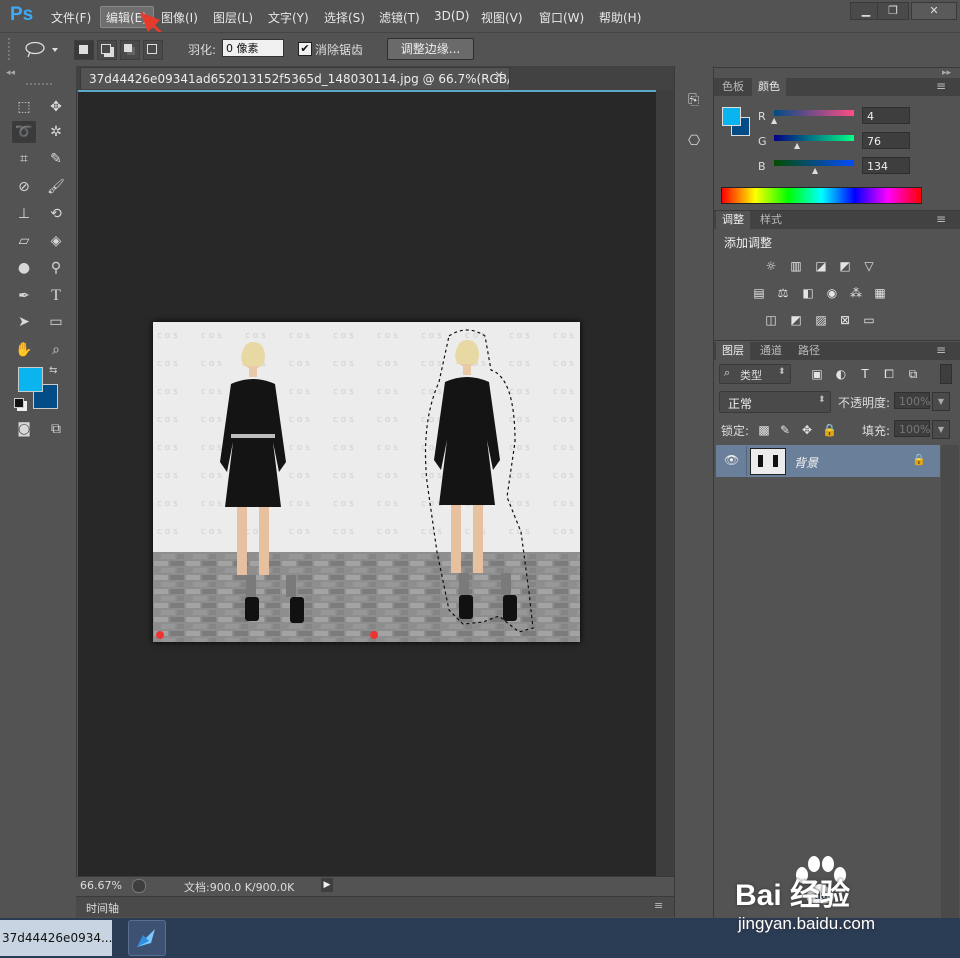  What do you see at coordinates (941, 401) in the screenshot?
I see `opacity-dropdown-icon: ▼` at bounding box center [941, 401].